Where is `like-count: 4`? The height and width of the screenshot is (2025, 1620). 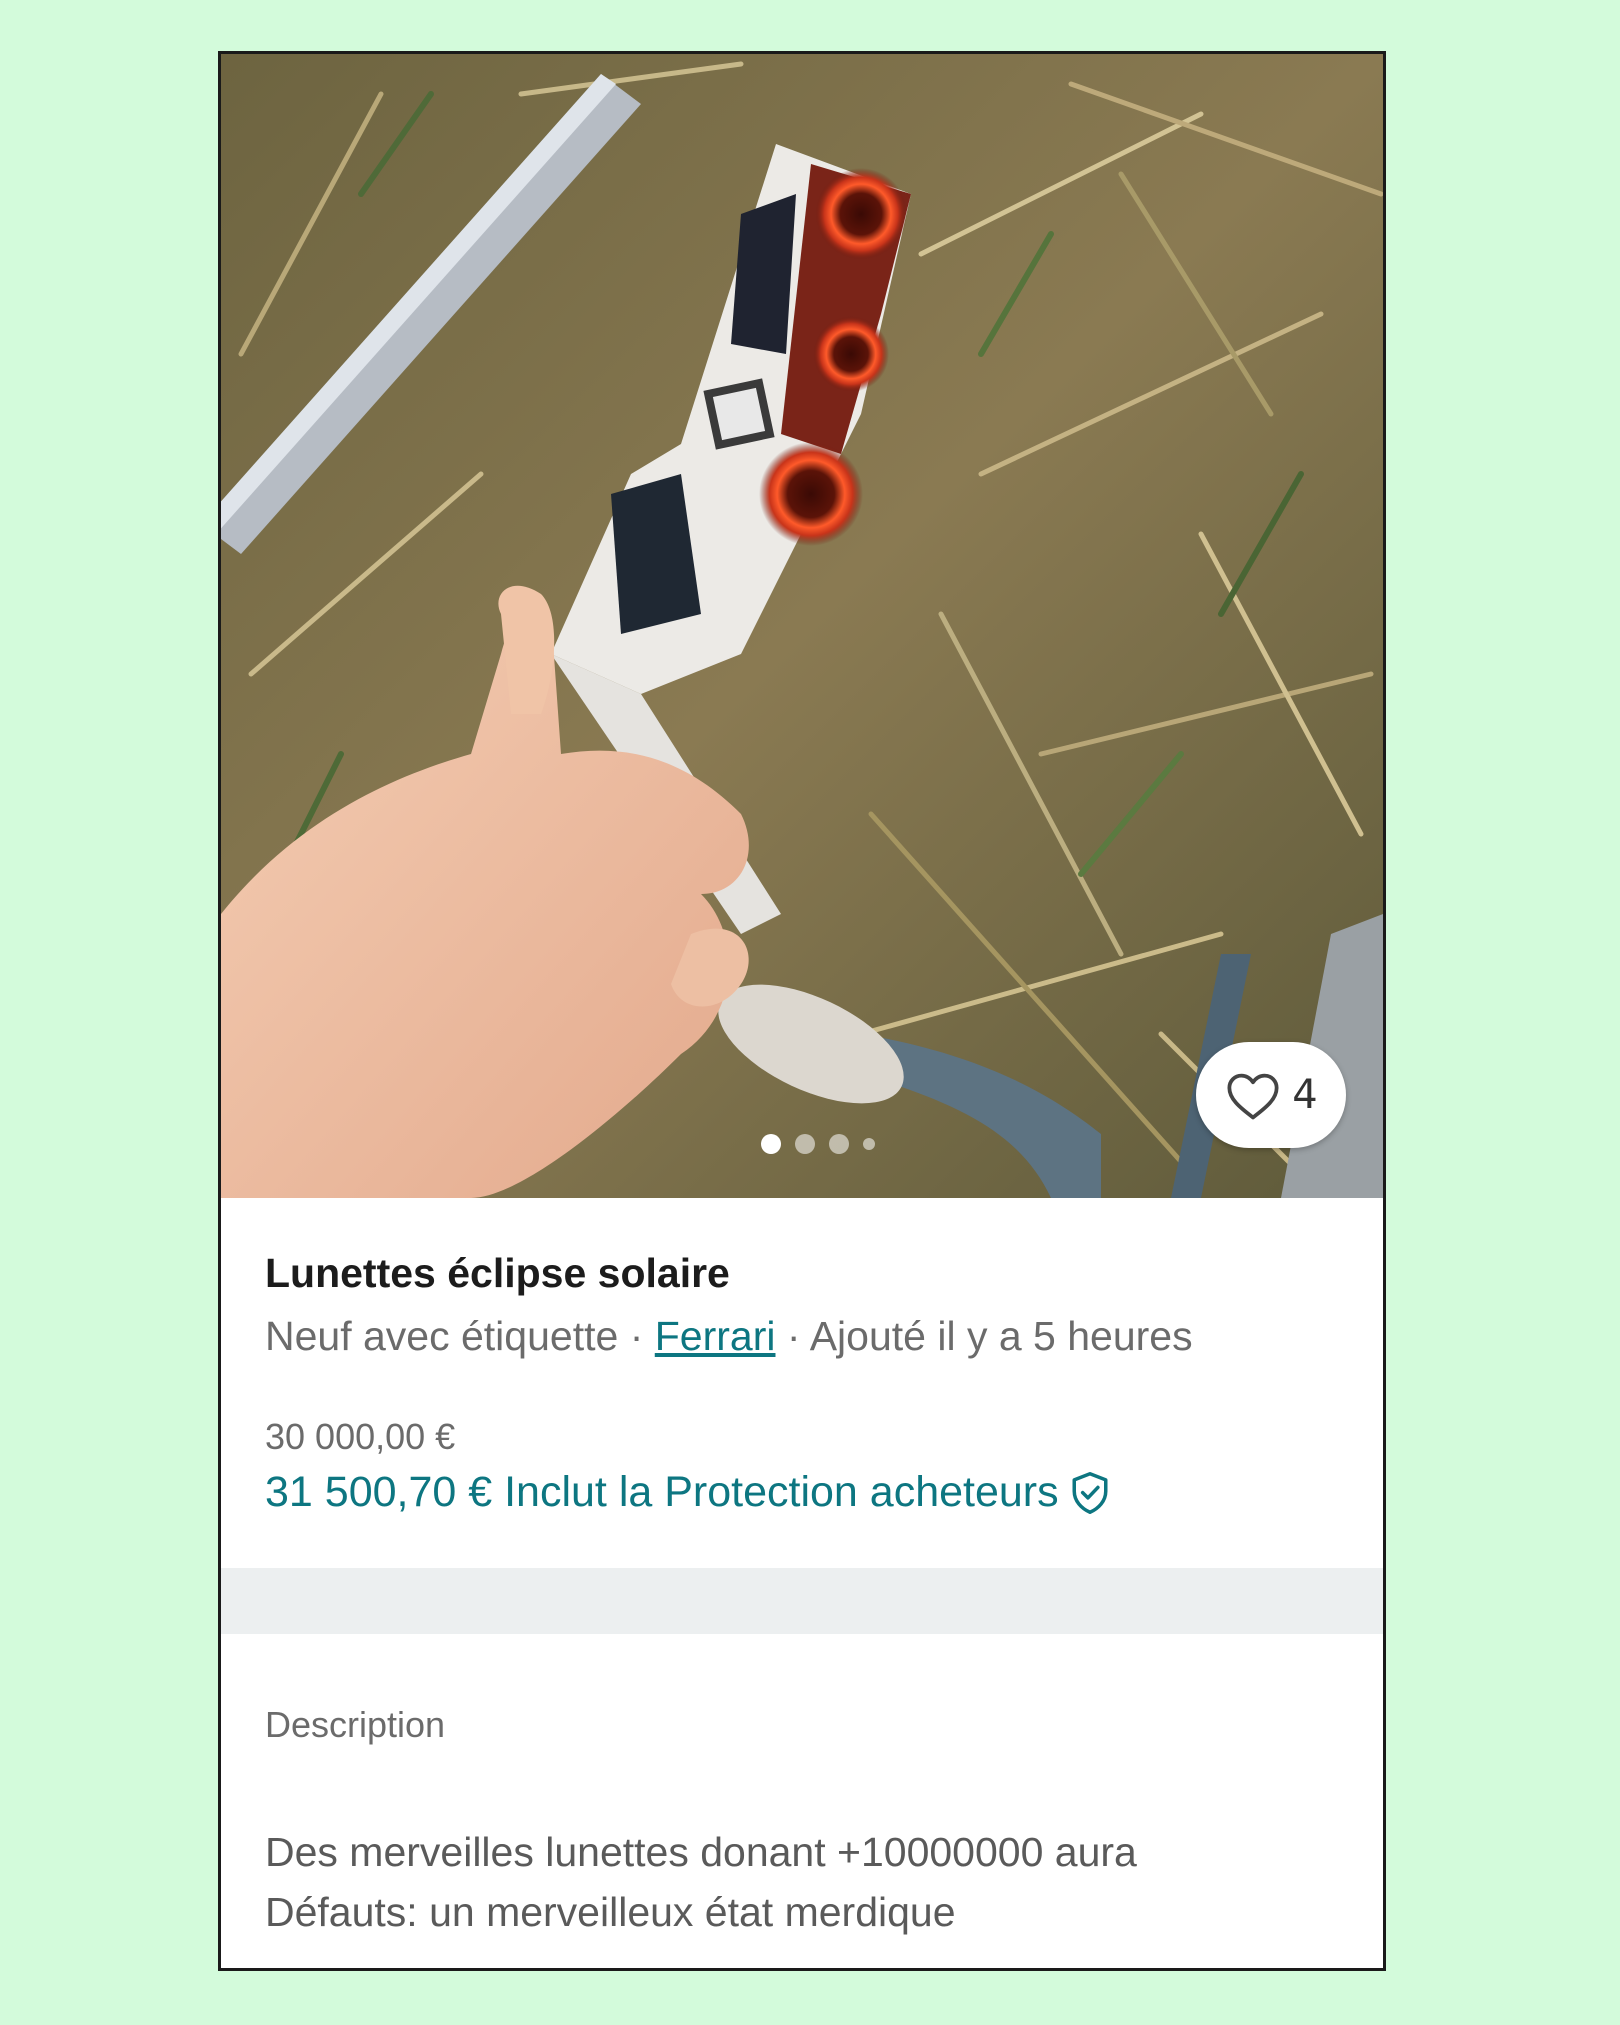
like-count: 4 is located at coordinates (1305, 1095).